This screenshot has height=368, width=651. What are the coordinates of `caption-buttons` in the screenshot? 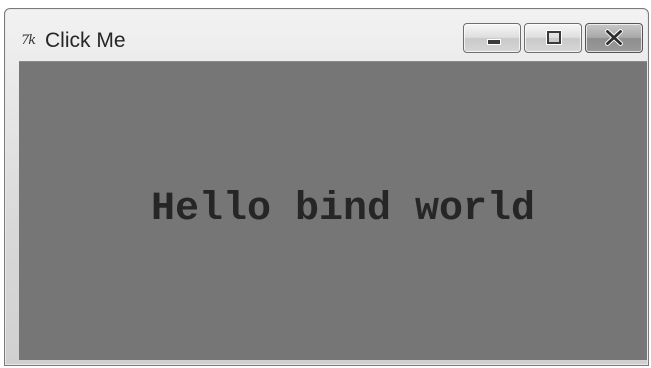 It's located at (553, 38).